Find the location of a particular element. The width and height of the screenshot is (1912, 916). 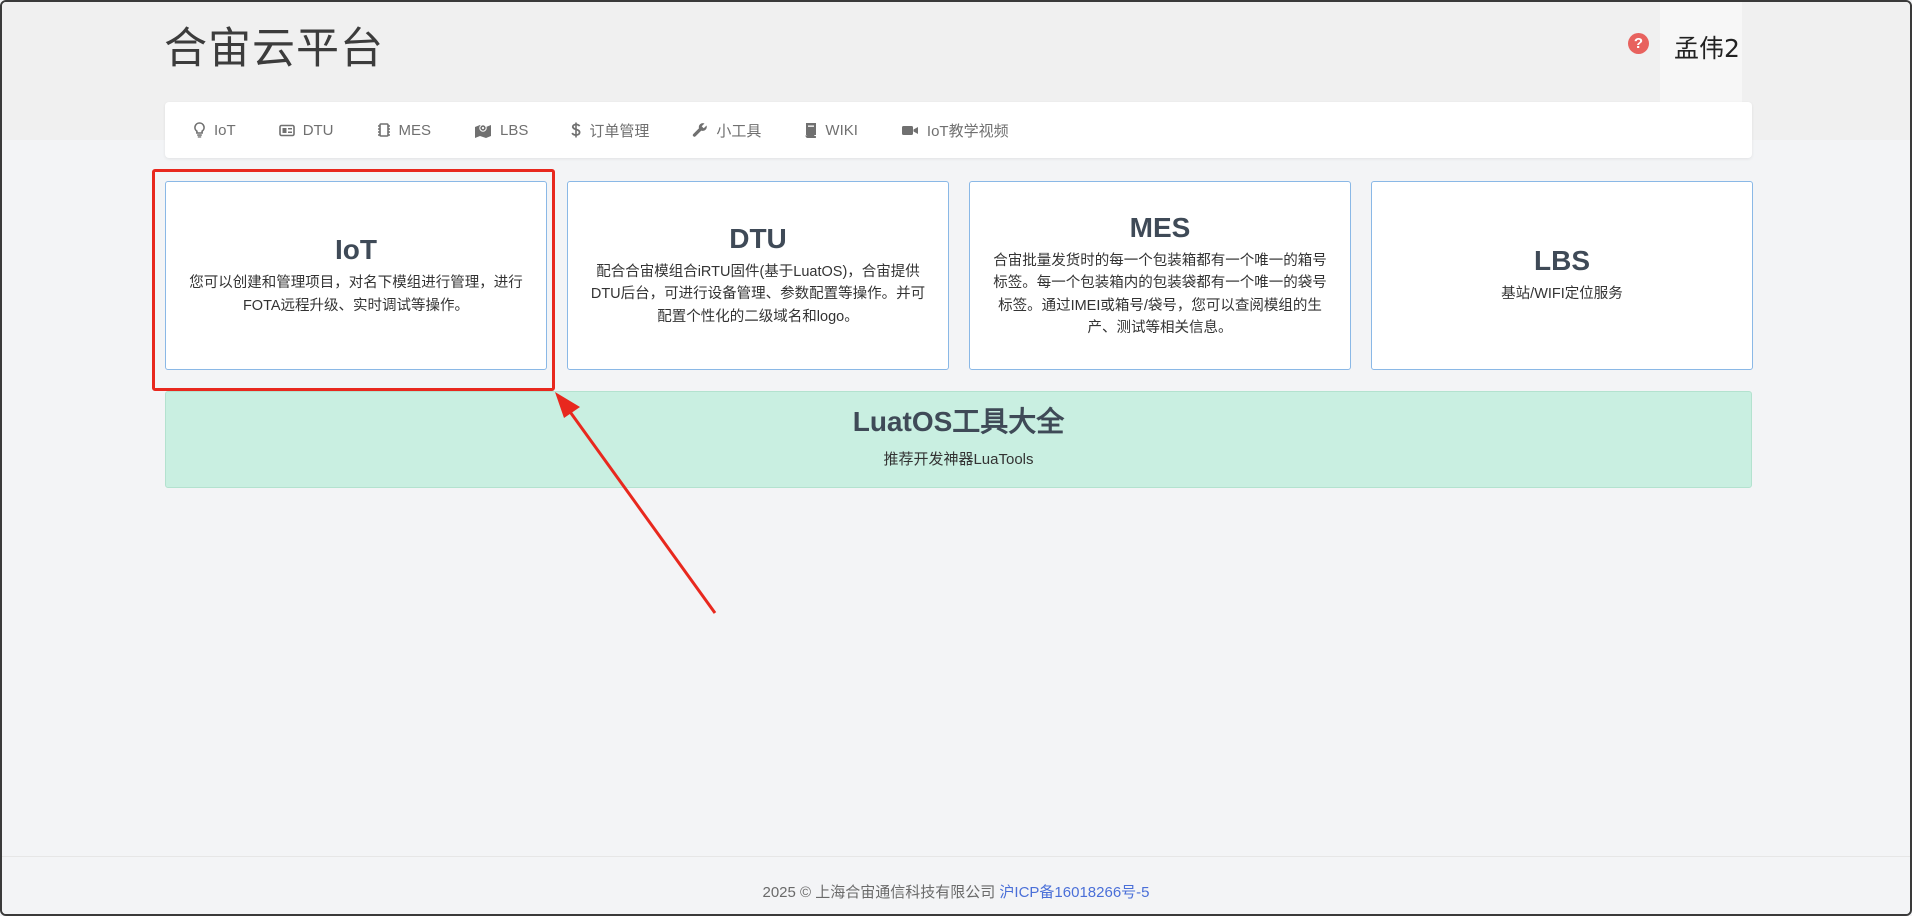

nav-item-label: MES is located at coordinates (415, 130).